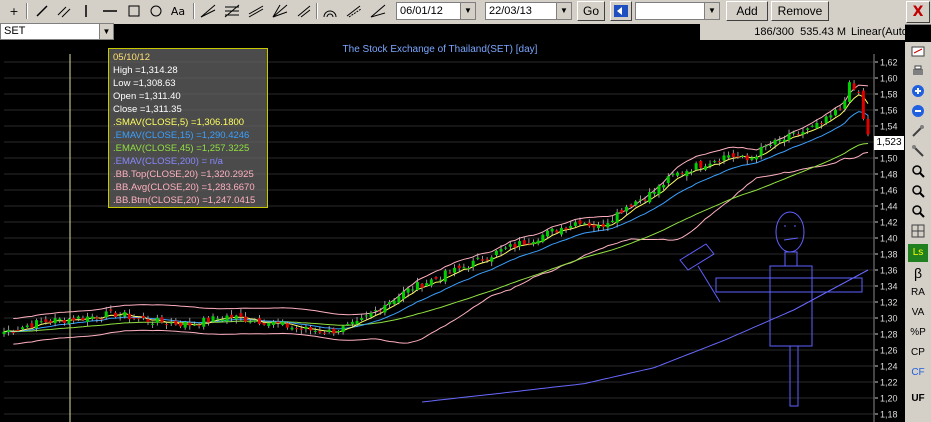 Image resolution: width=931 pixels, height=422 pixels. I want to click on rectangle-tool-icon, so click(134, 11).